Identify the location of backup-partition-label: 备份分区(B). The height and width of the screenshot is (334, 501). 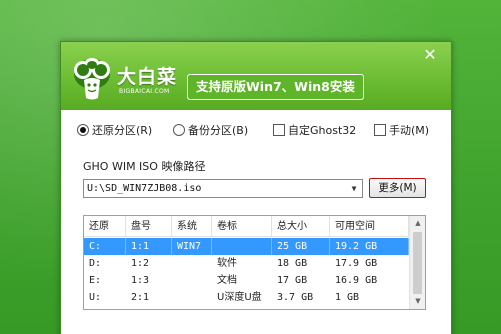
(218, 130).